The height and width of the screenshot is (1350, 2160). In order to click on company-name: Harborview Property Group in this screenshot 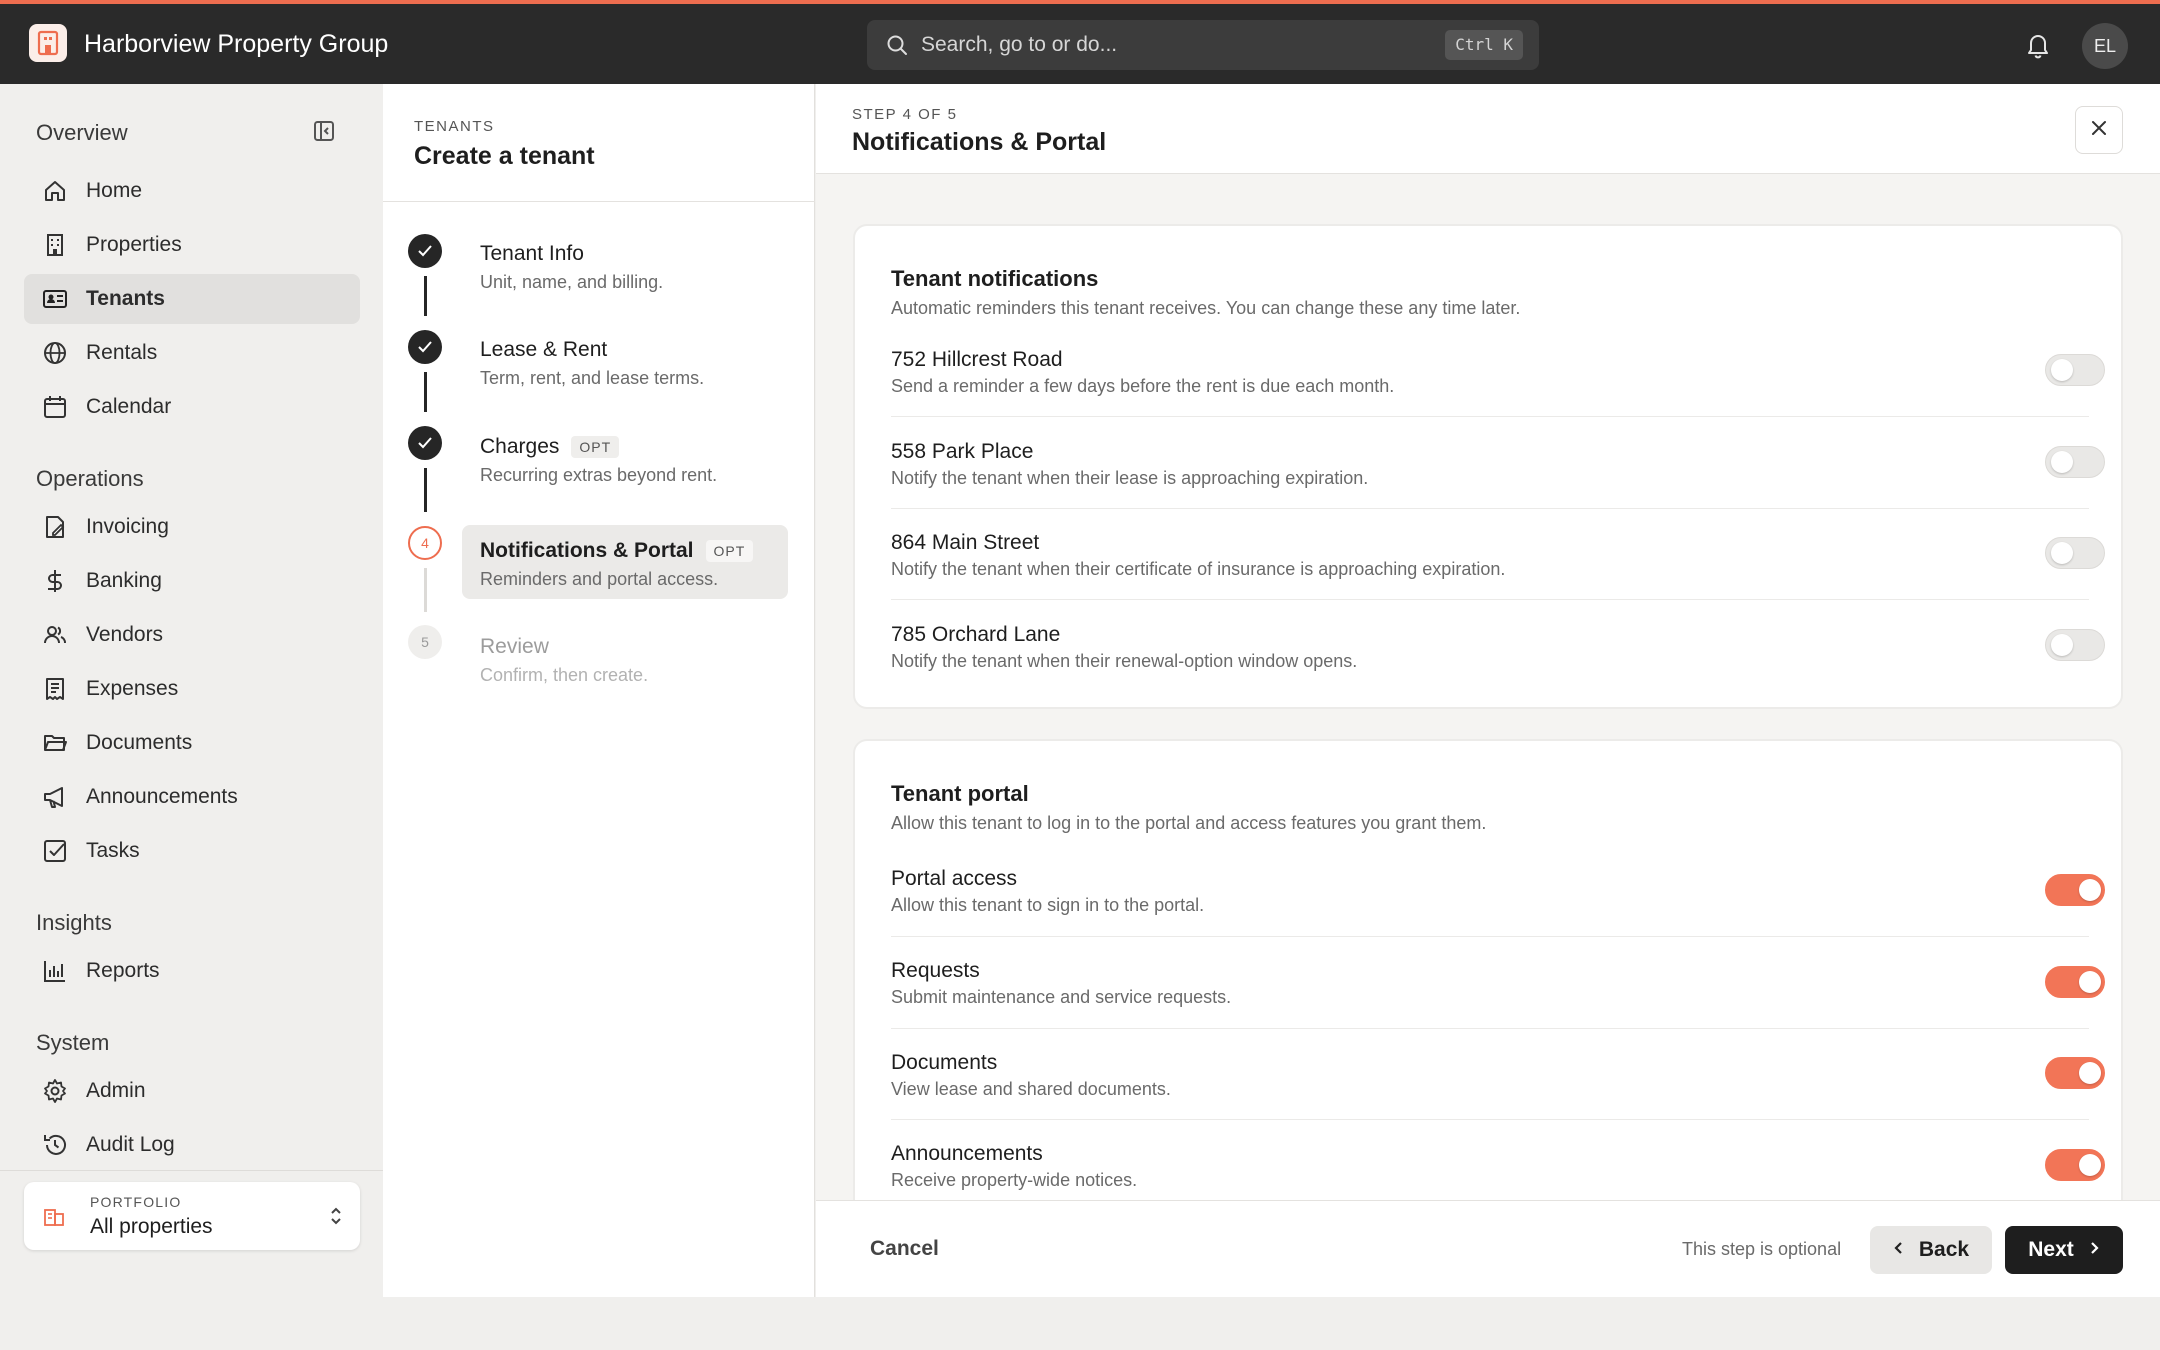, I will do `click(236, 44)`.